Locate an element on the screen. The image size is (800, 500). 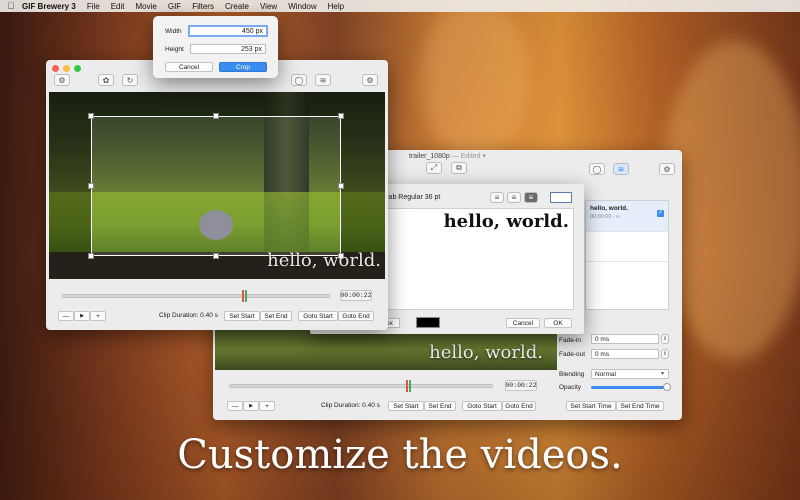
overlay-item-time: 00:00:00 - ∞ is located at coordinates (605, 217).